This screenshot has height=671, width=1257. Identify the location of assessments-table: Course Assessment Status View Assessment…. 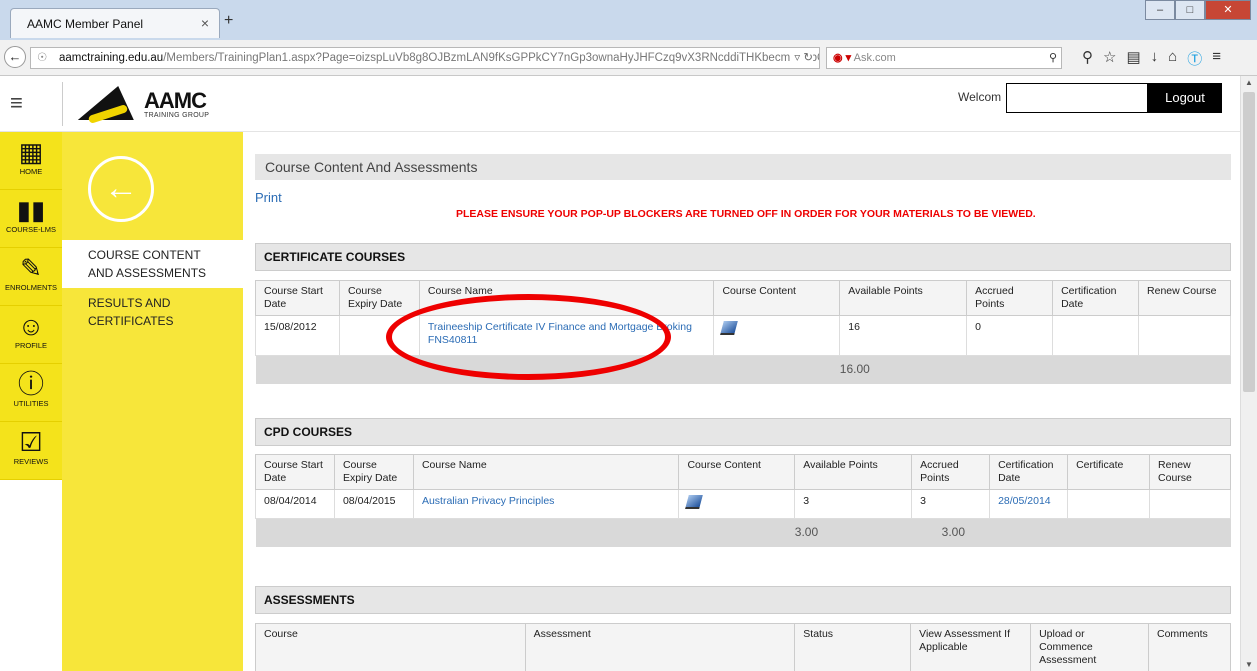
(743, 647).